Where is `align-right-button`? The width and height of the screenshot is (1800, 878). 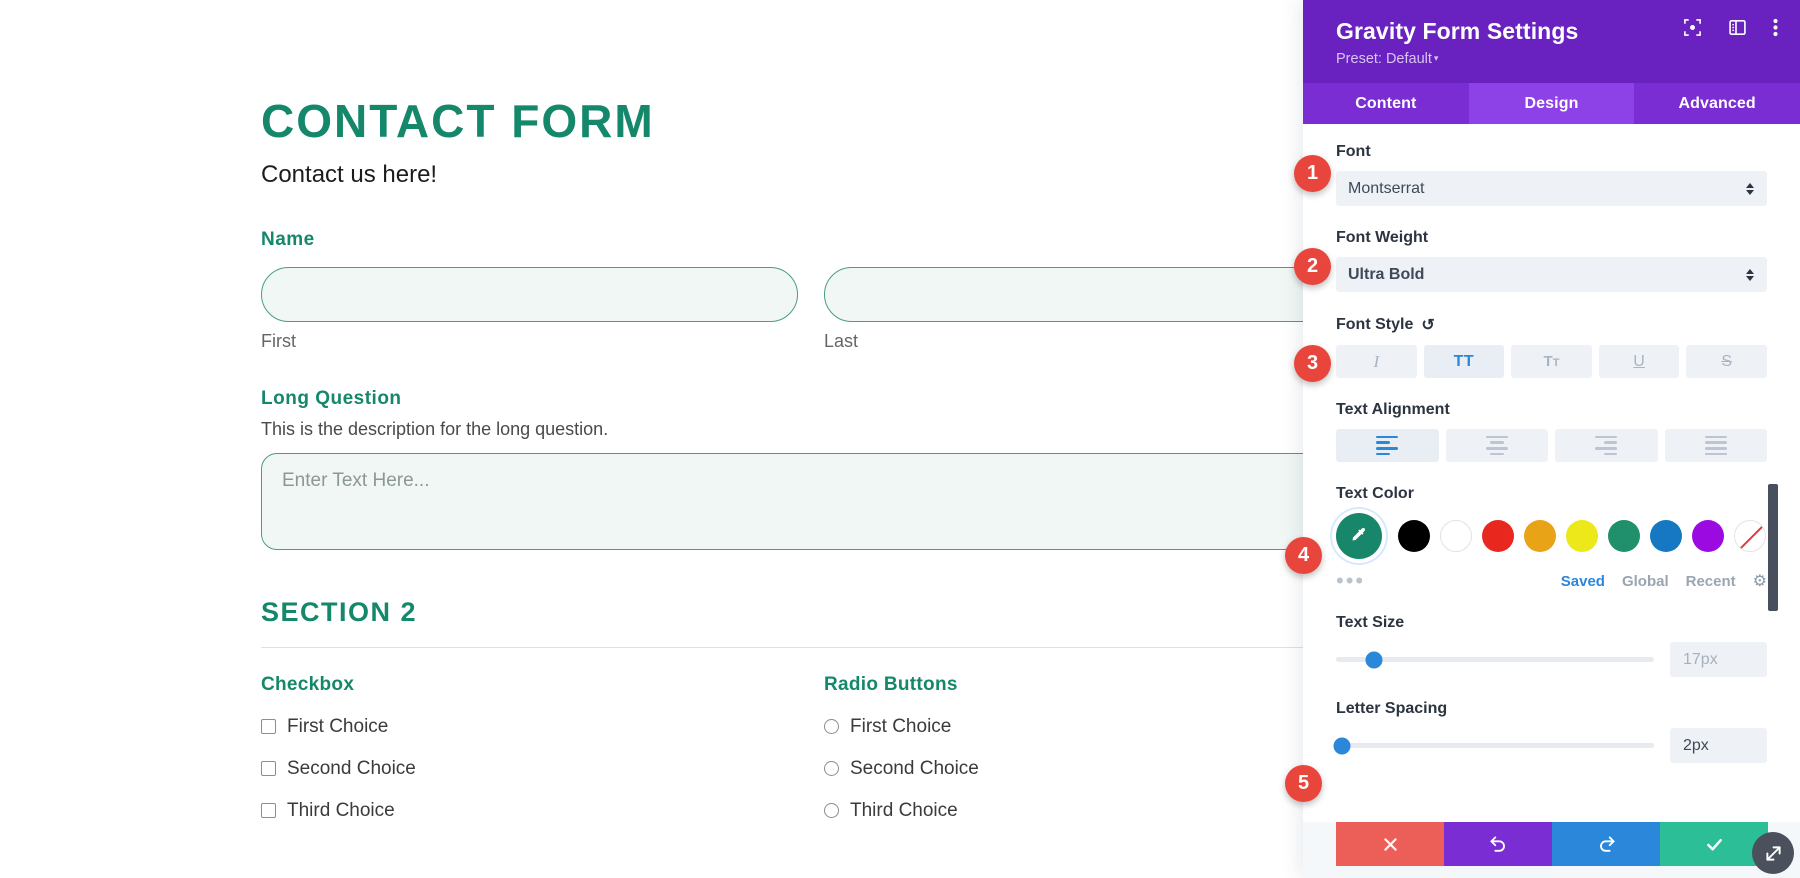
align-right-button is located at coordinates (1606, 445).